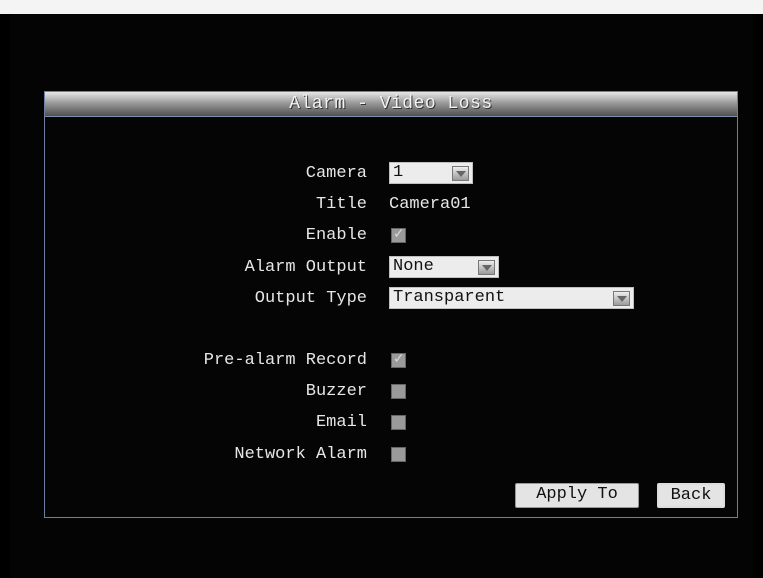  I want to click on output-type-value: Transparent, so click(449, 297).